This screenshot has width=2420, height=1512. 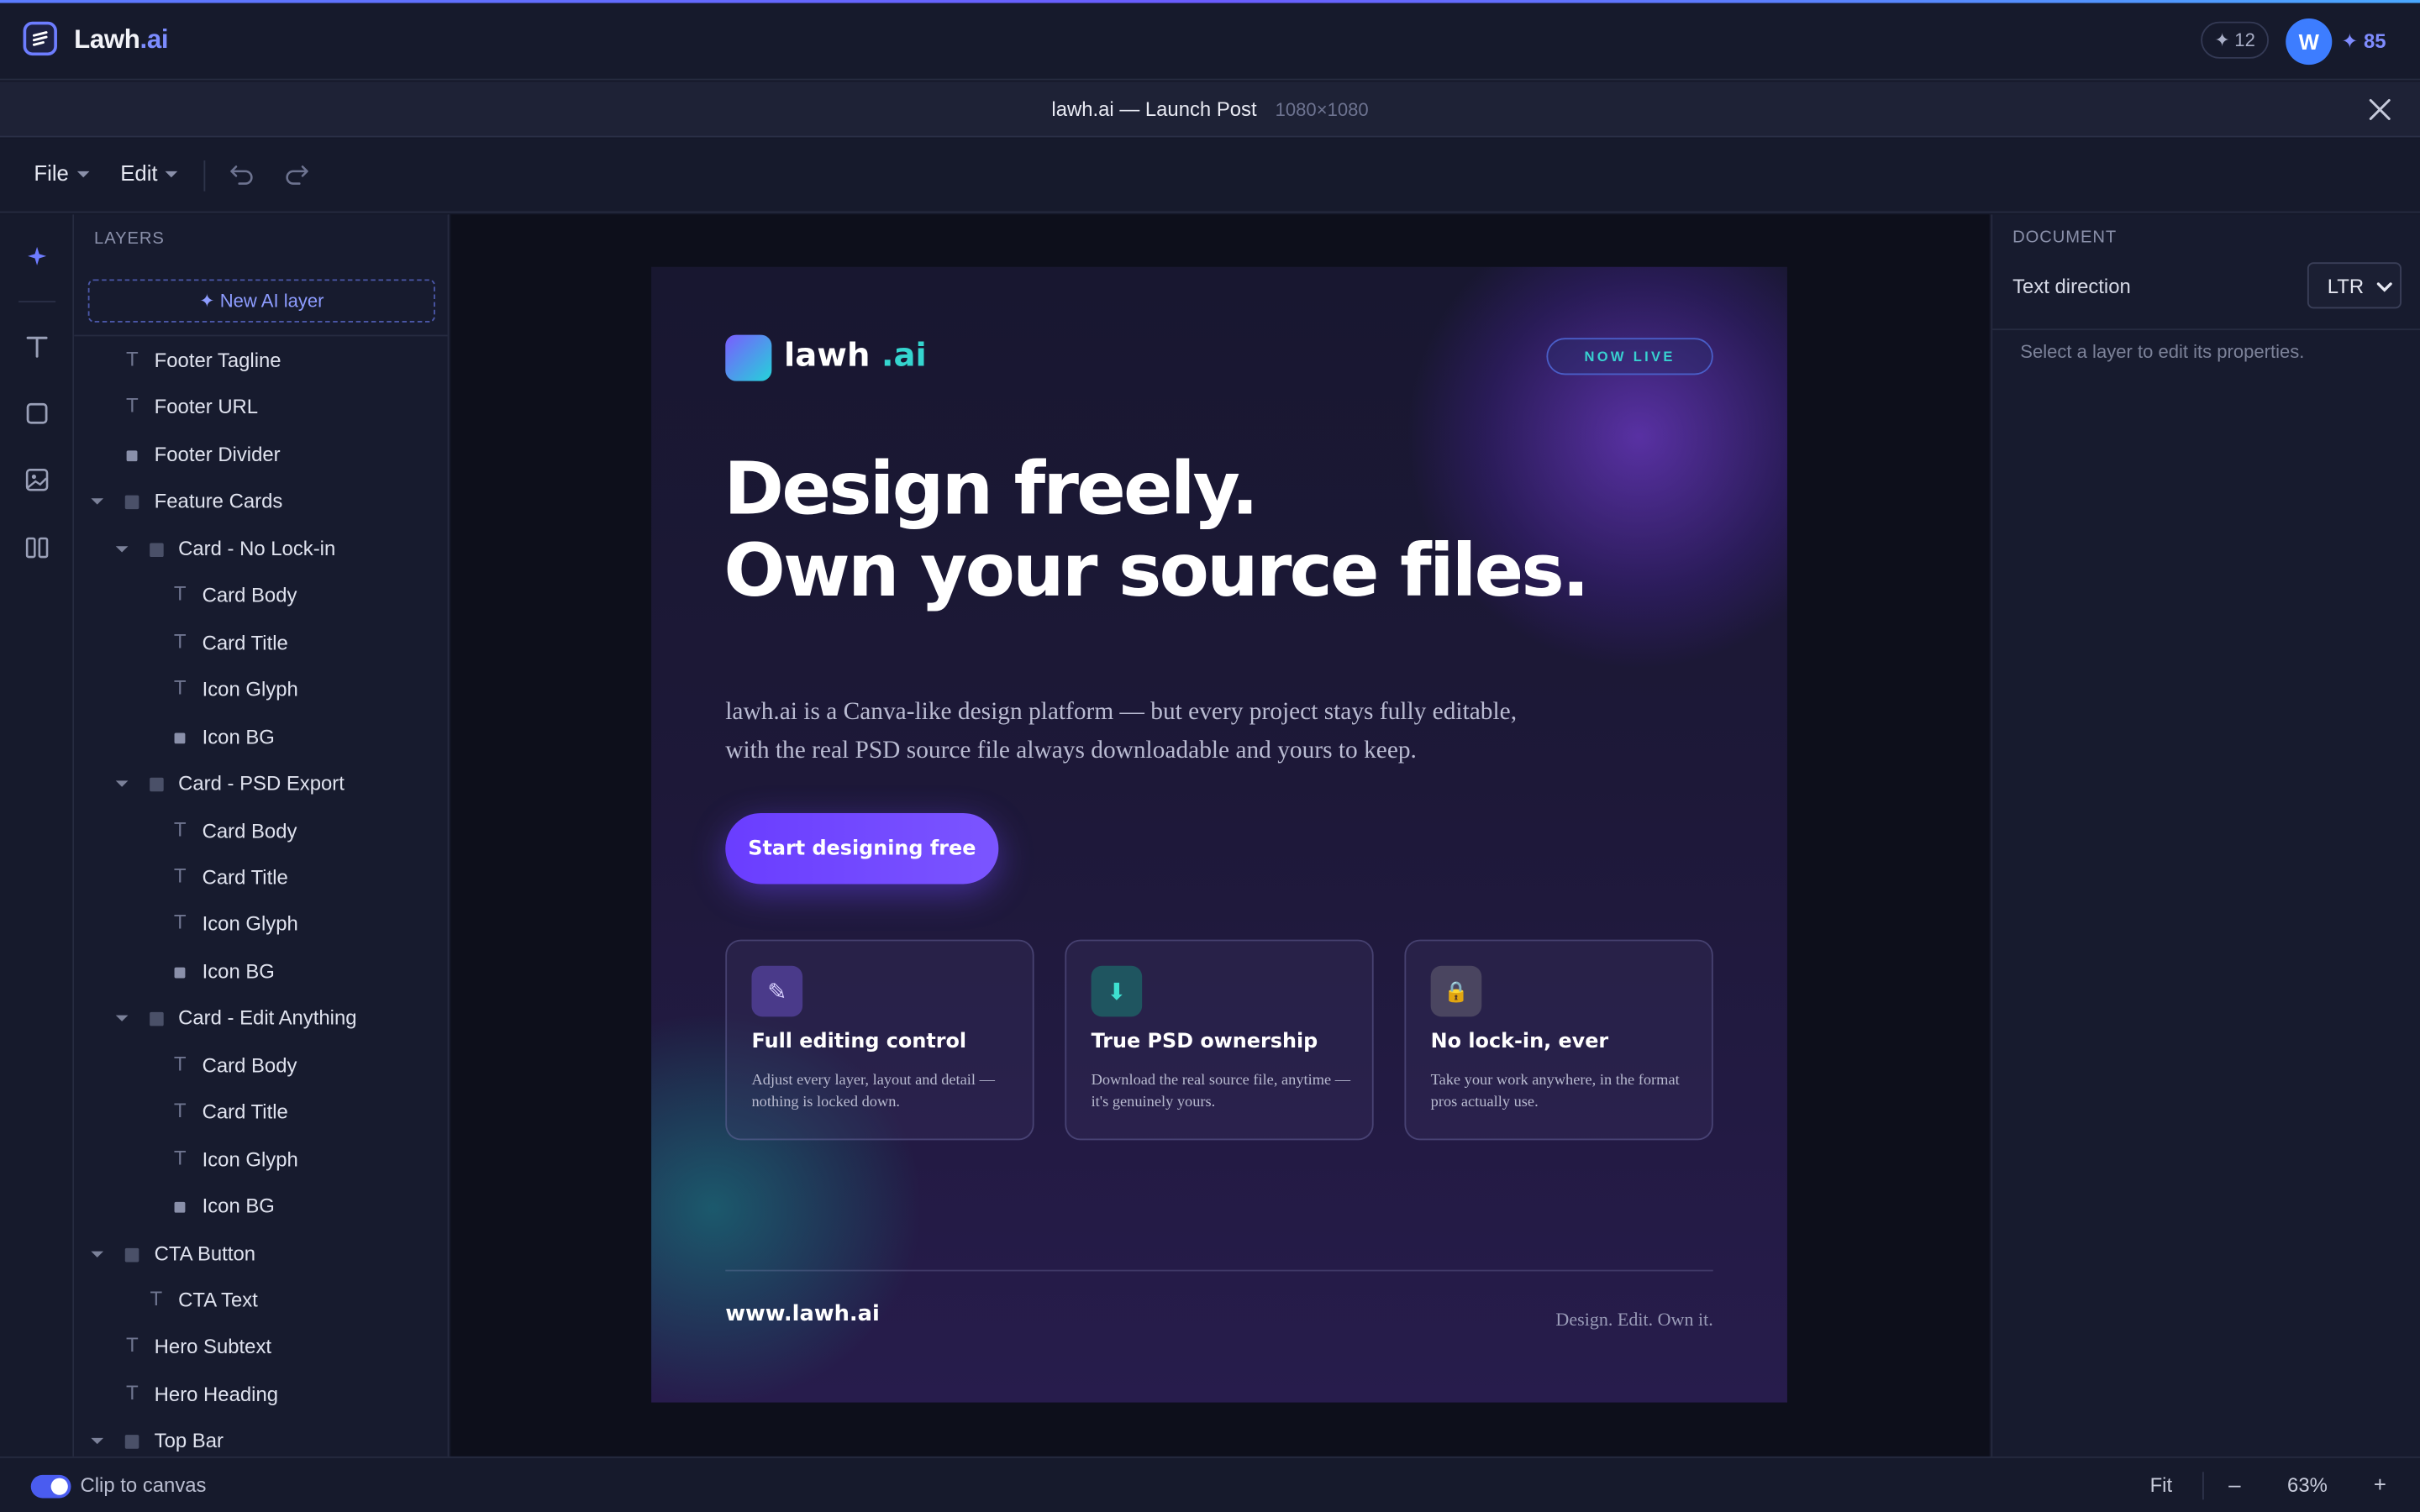 What do you see at coordinates (855, 354) in the screenshot?
I see `artboard-logo-text: lawh .ai` at bounding box center [855, 354].